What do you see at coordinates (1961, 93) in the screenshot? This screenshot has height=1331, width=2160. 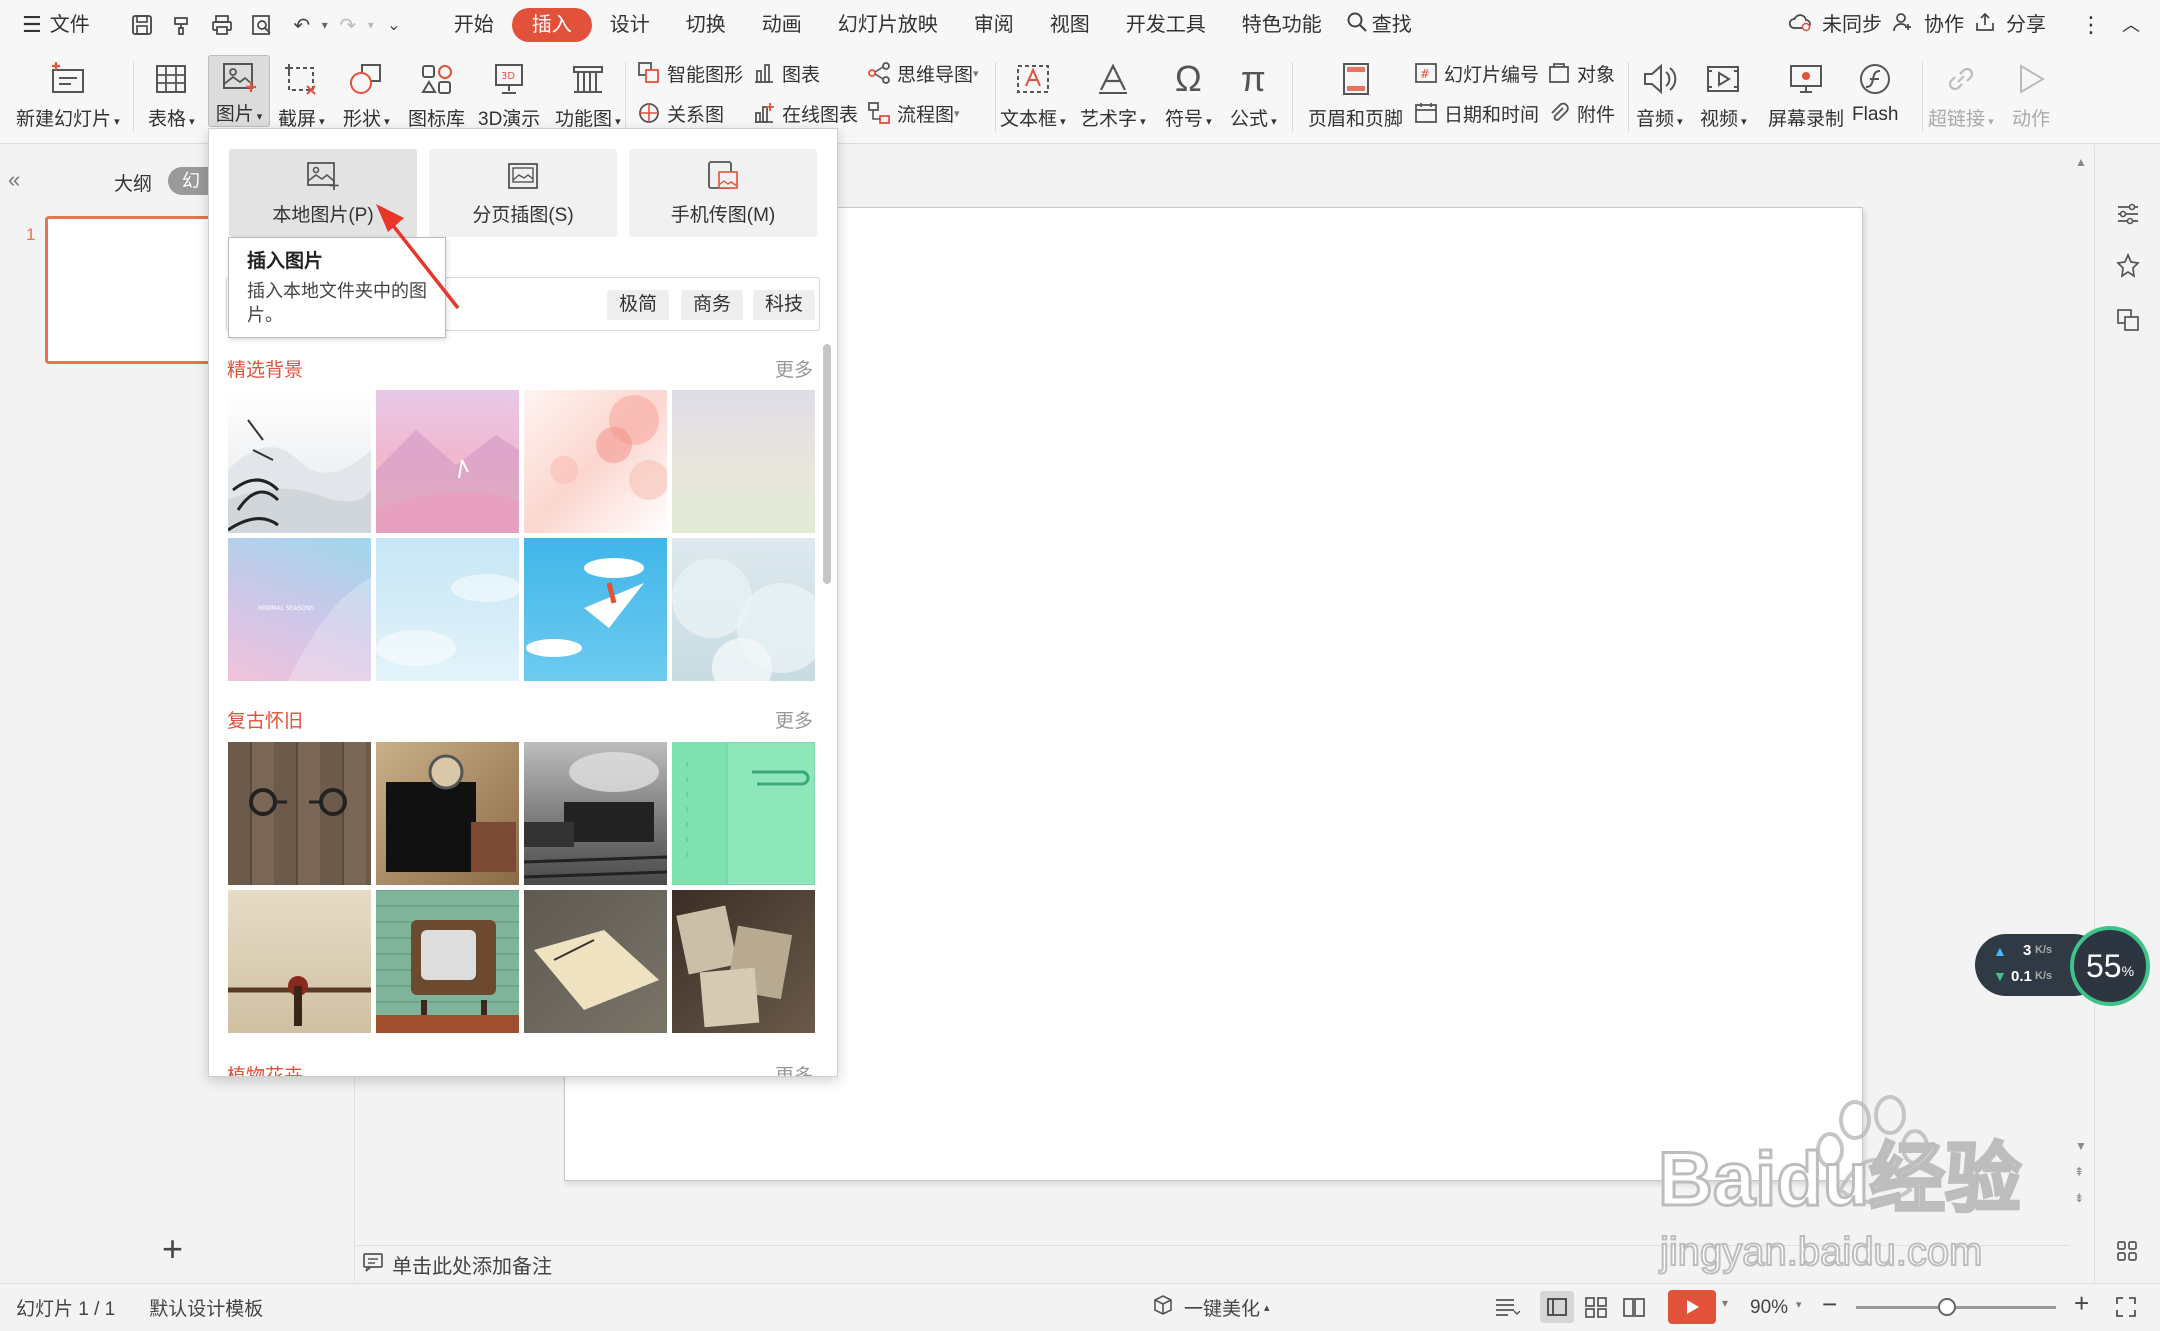 I see `hyperlink-button: 超链接 ▾` at bounding box center [1961, 93].